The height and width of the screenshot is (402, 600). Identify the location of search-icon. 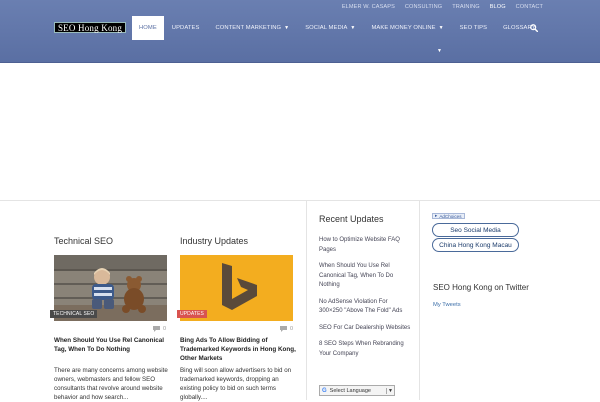
(534, 28).